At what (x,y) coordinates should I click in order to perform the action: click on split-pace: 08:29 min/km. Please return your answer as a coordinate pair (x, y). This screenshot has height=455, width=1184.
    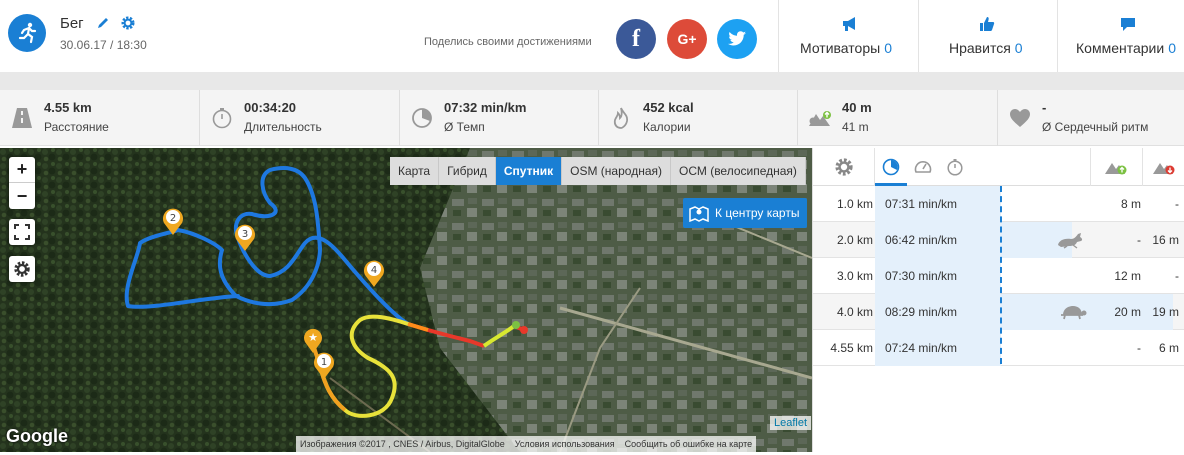
    Looking at the image, I should click on (921, 312).